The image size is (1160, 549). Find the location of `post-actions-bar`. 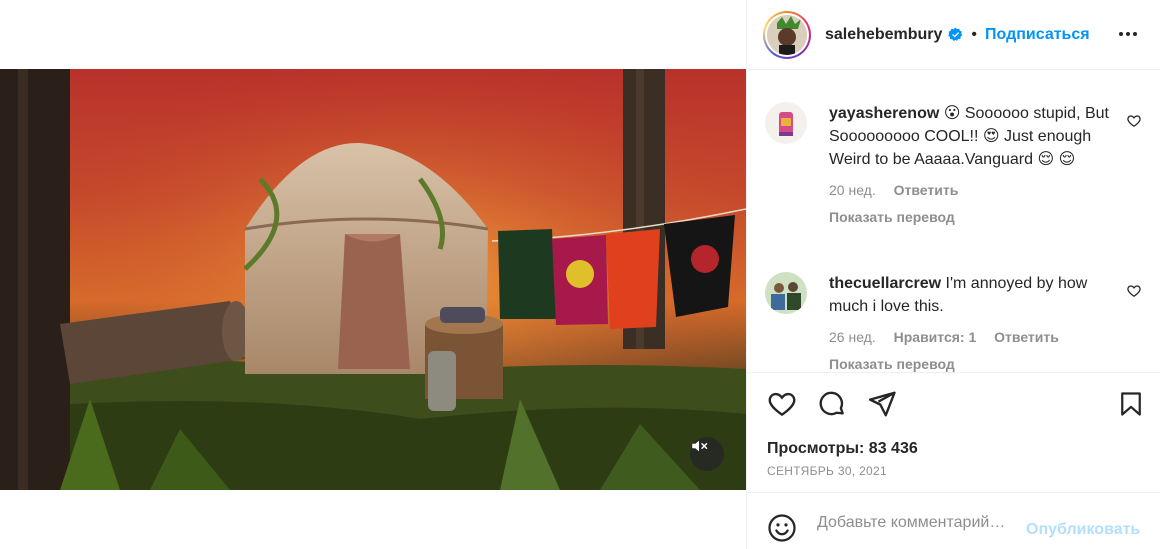

post-actions-bar is located at coordinates (953, 402).